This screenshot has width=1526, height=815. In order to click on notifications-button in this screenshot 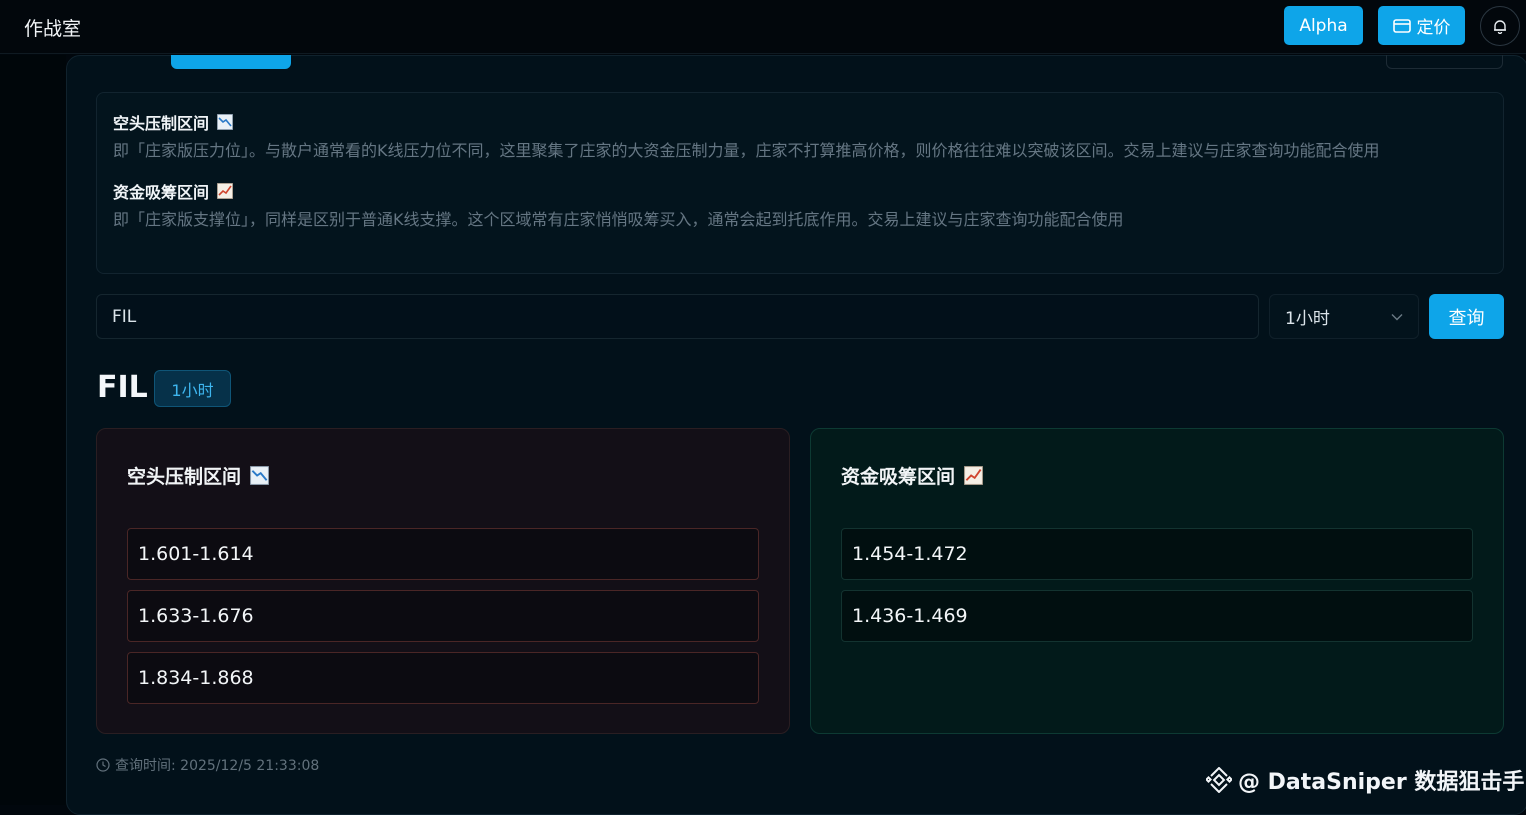, I will do `click(1500, 26)`.